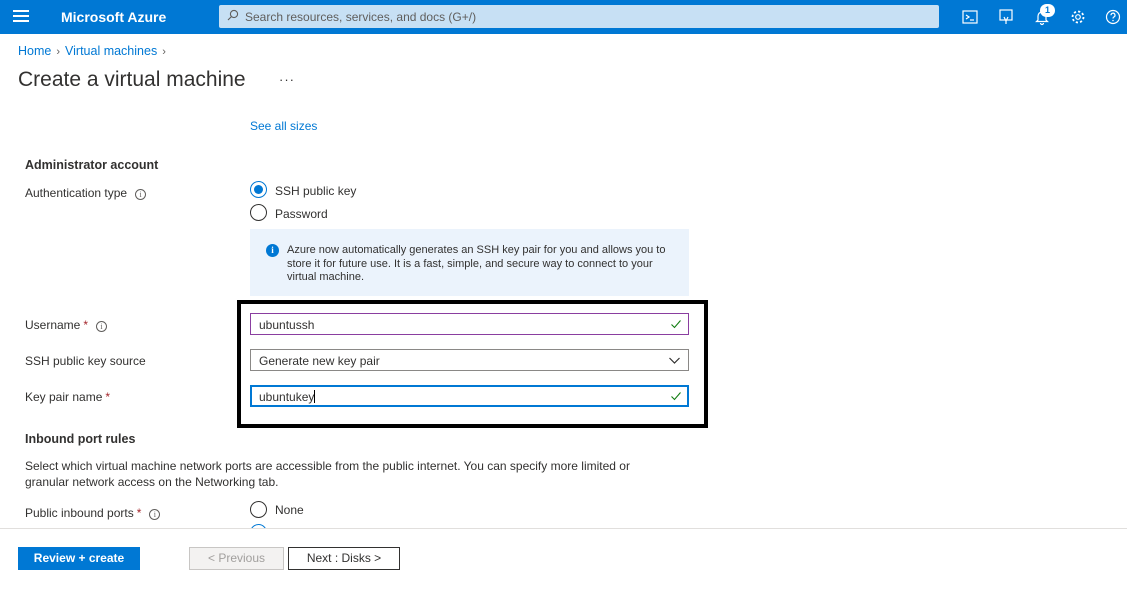  What do you see at coordinates (319, 361) in the screenshot?
I see `ssh-source-value: Generate new key pair` at bounding box center [319, 361].